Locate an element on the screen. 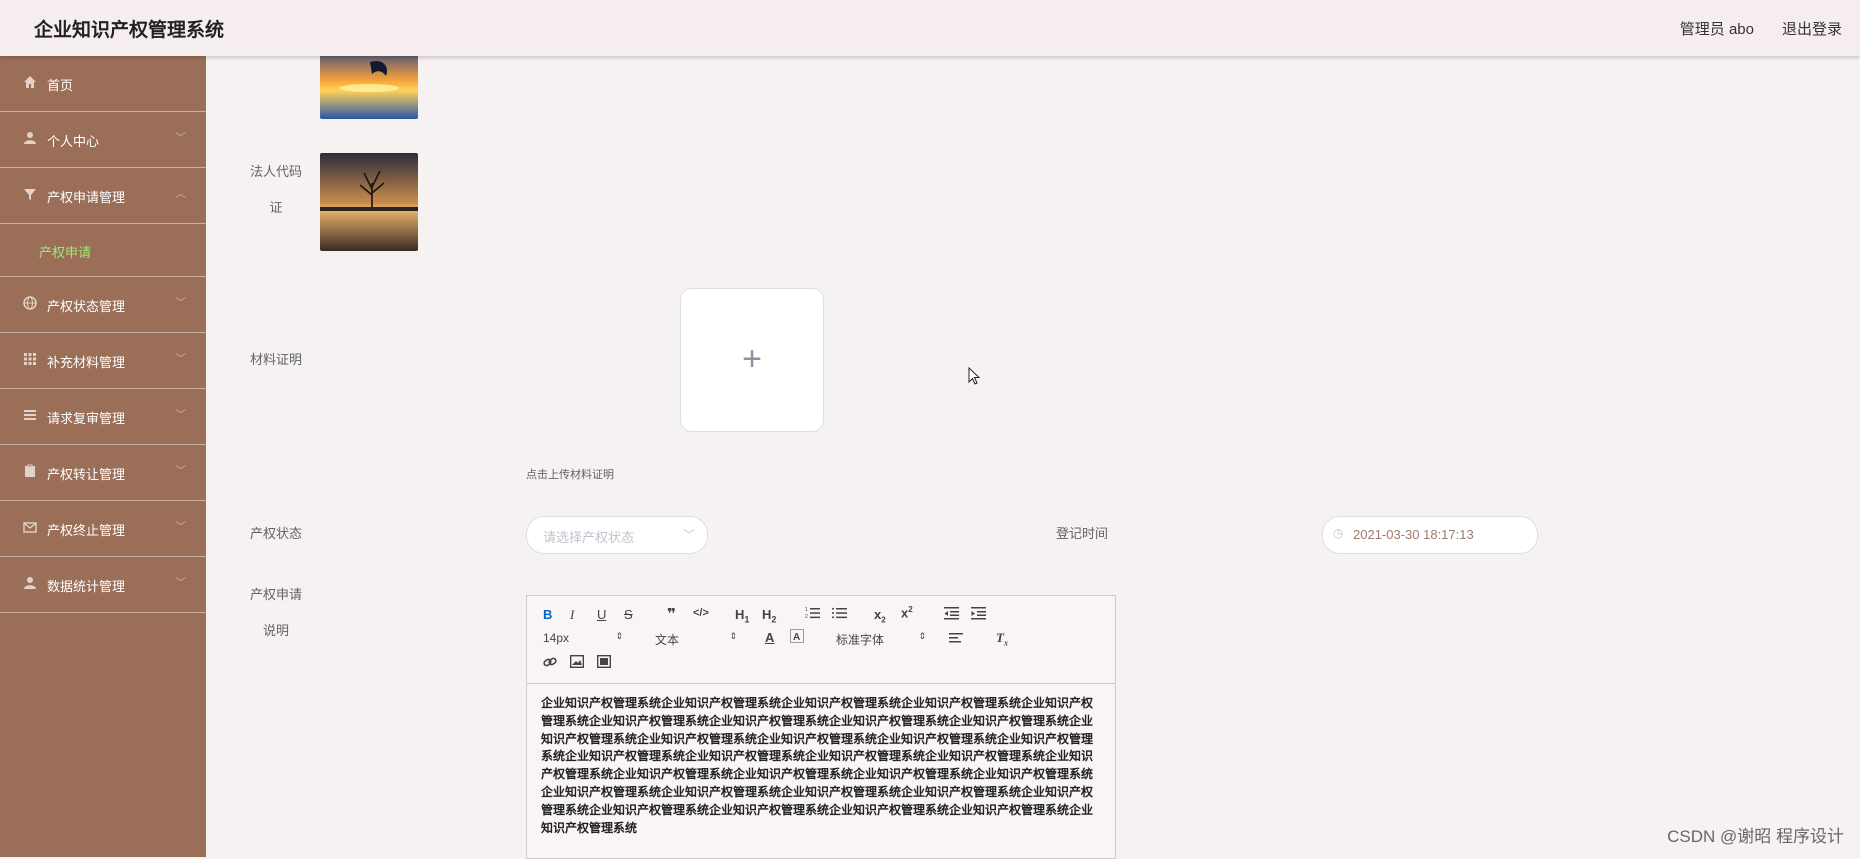  sidebar-item-transfer: 产权转让管理 ﹀ is located at coordinates (103, 473).